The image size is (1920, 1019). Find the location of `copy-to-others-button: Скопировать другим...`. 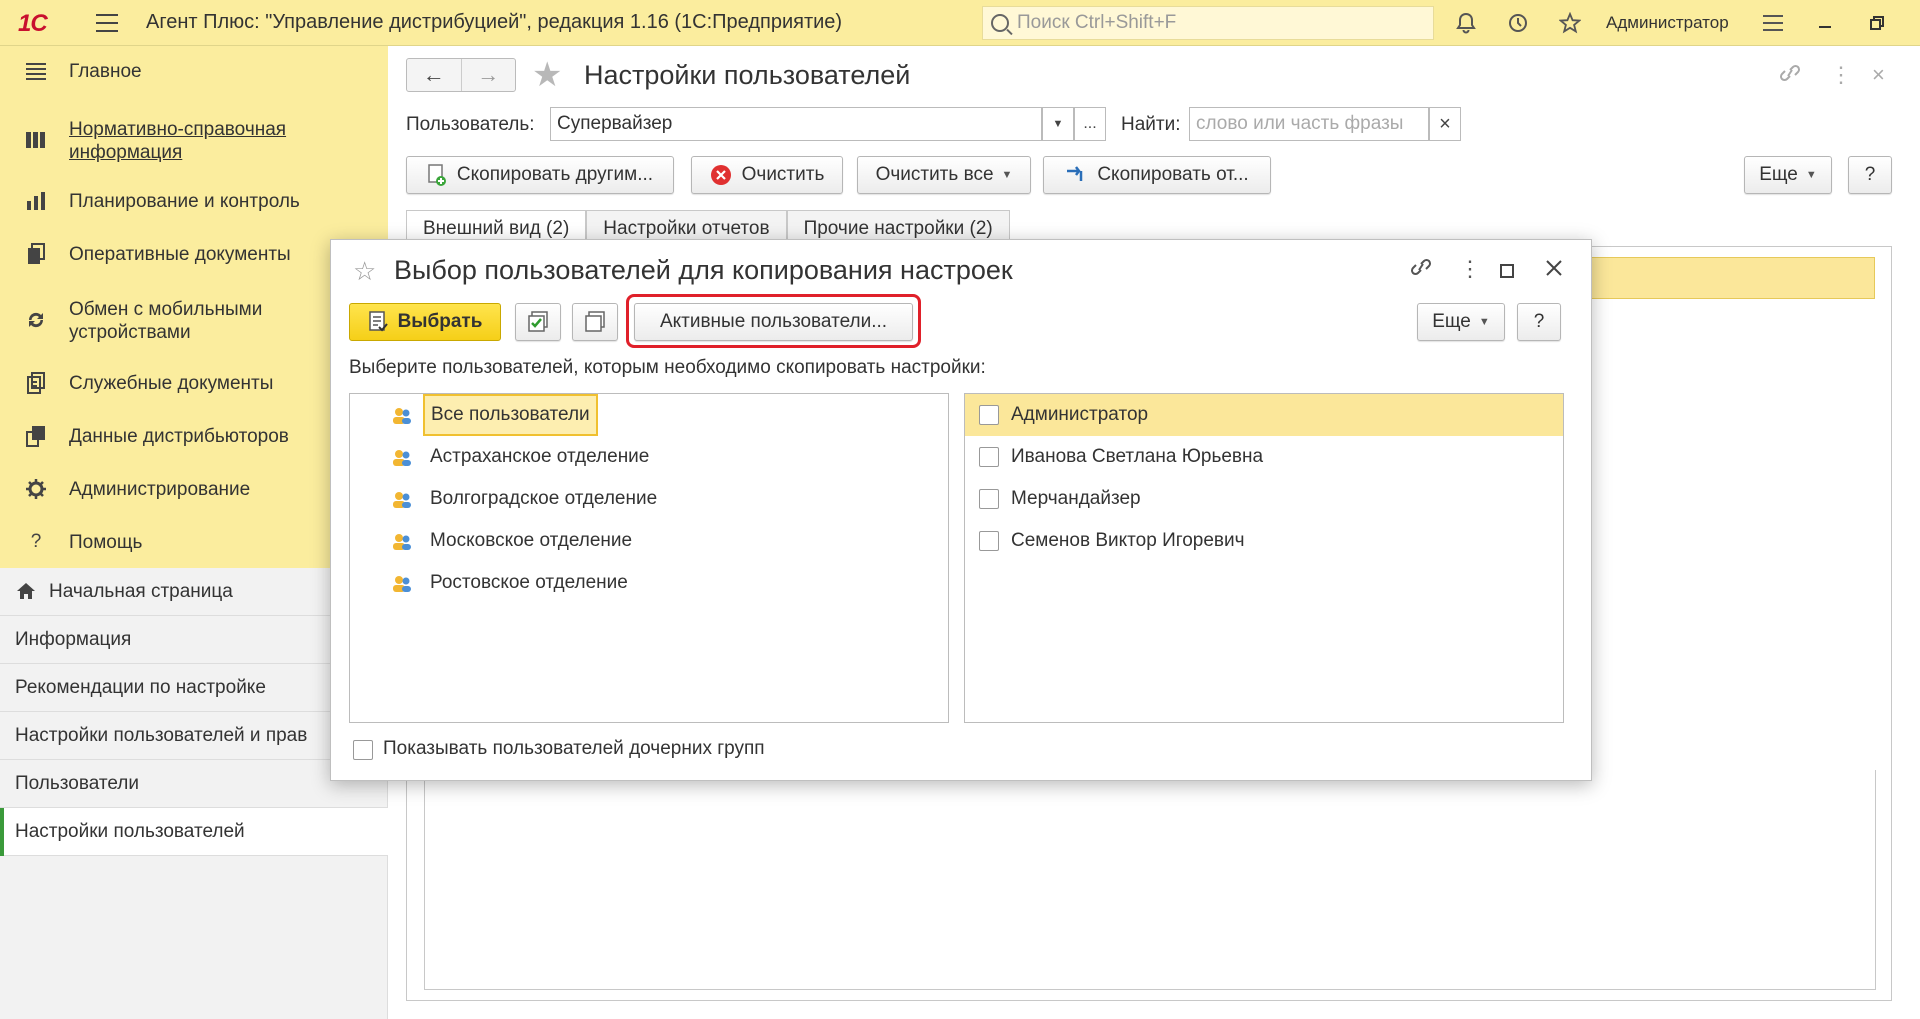

copy-to-others-button: Скопировать другим... is located at coordinates (540, 175).